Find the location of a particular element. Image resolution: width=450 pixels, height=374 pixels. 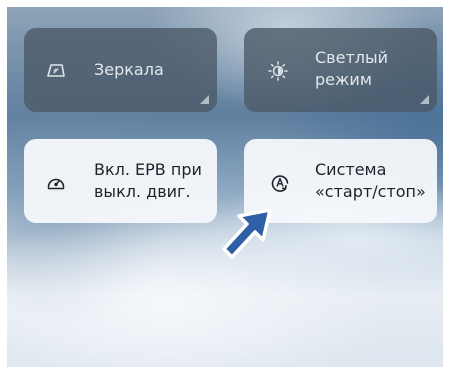

parking-brake-icon is located at coordinates (56, 183).